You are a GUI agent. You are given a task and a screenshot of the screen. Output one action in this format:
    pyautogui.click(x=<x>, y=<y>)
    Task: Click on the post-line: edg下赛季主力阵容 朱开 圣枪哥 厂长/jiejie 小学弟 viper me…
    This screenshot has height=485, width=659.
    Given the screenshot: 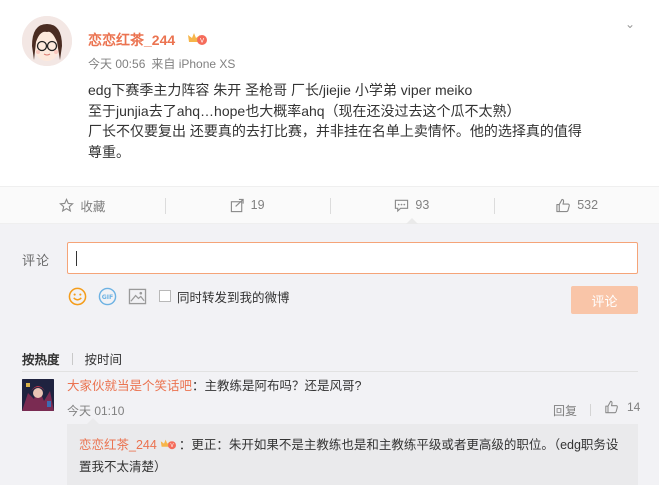 What is the action you would take?
    pyautogui.click(x=280, y=90)
    